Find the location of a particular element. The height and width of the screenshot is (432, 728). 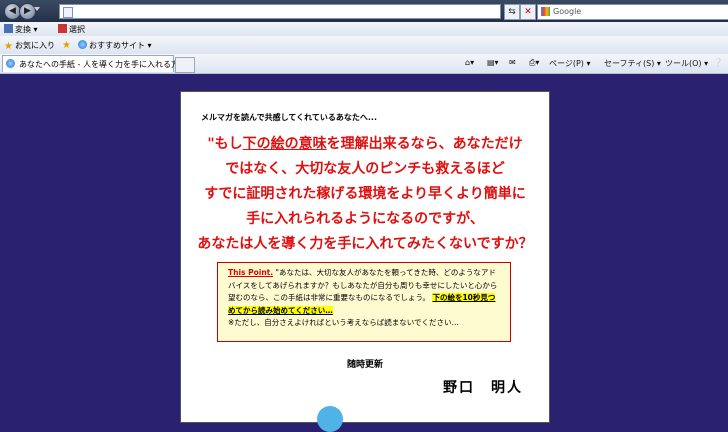

new-tab-button is located at coordinates (185, 65).